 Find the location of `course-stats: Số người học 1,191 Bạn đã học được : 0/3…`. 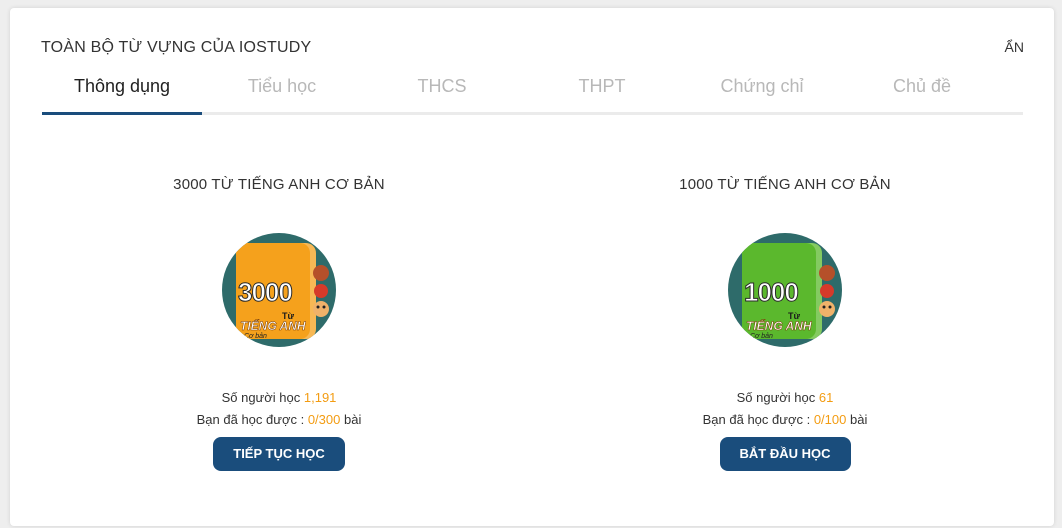

course-stats: Số người học 1,191 Bạn đã học được : 0/3… is located at coordinates (279, 409).